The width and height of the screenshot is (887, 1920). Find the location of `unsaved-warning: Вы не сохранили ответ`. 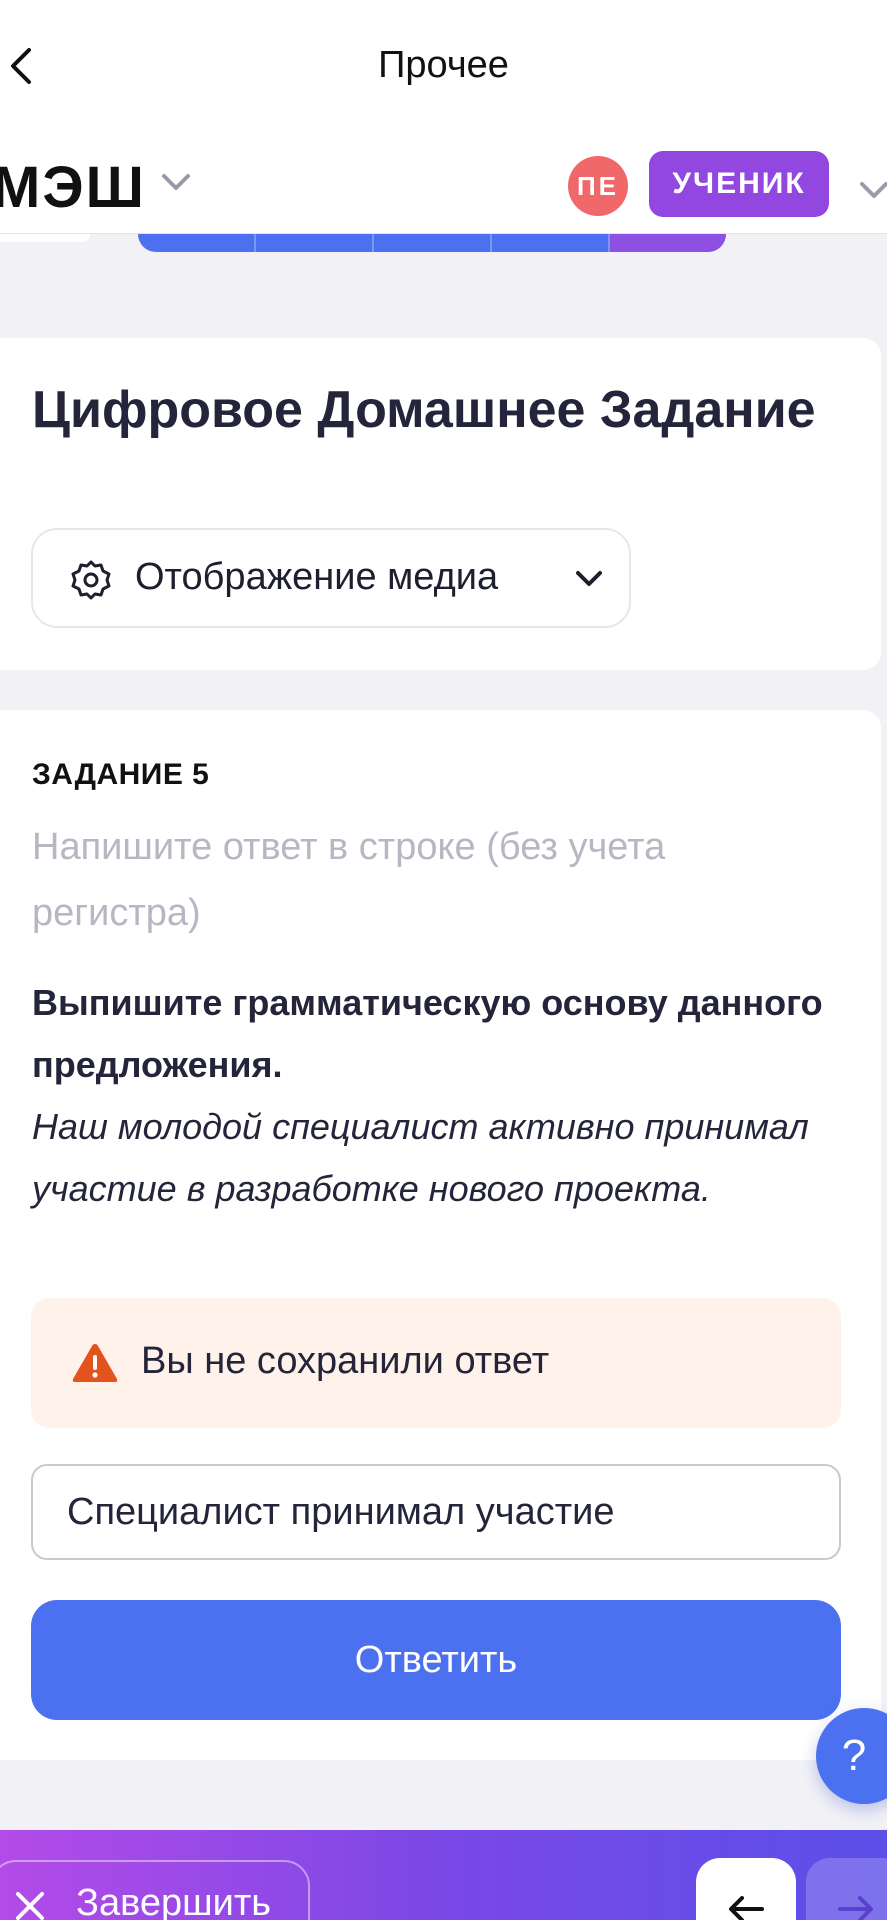

unsaved-warning: Вы не сохранили ответ is located at coordinates (436, 1363).